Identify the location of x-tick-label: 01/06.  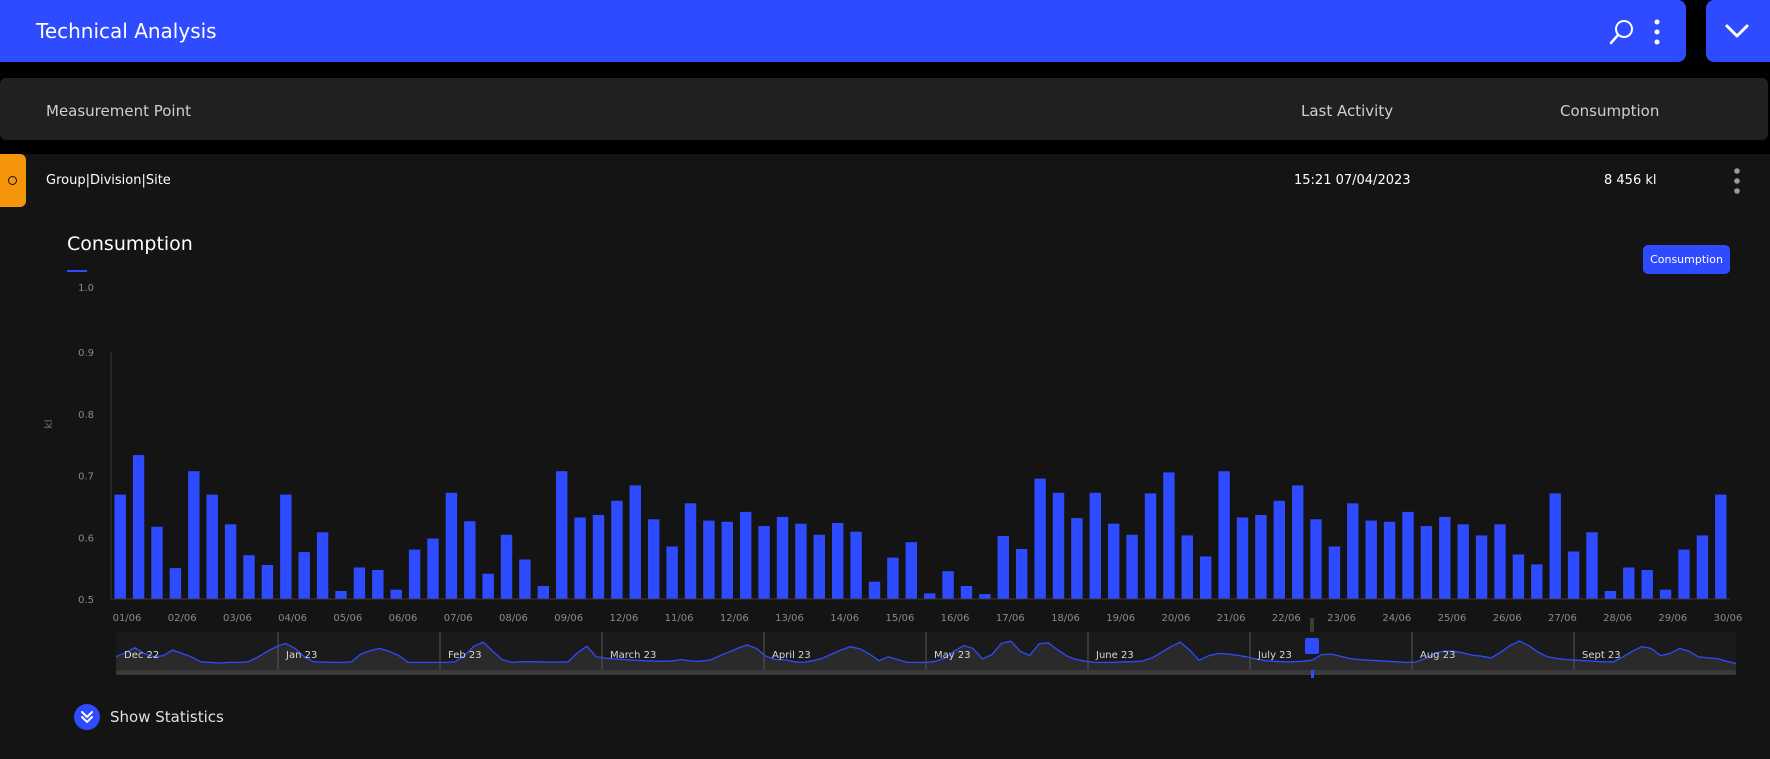
(127, 618).